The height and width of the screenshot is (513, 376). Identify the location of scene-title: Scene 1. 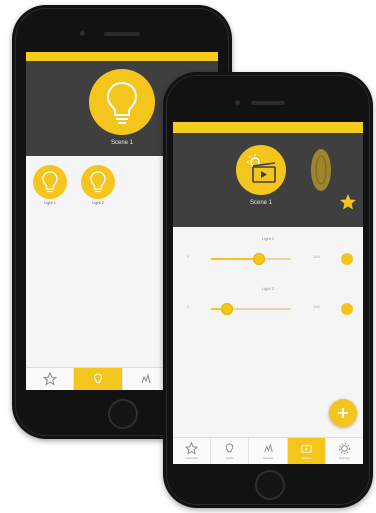
(261, 203).